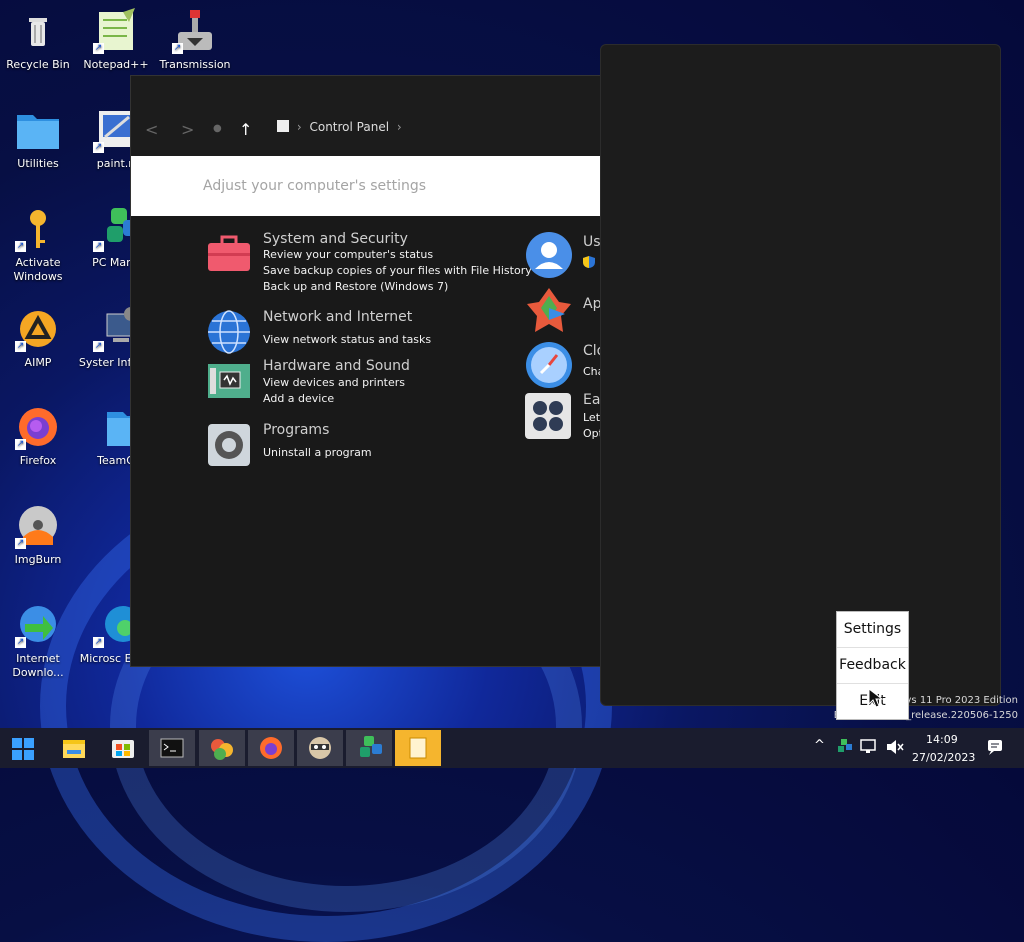  I want to click on store-icon, so click(123, 749).